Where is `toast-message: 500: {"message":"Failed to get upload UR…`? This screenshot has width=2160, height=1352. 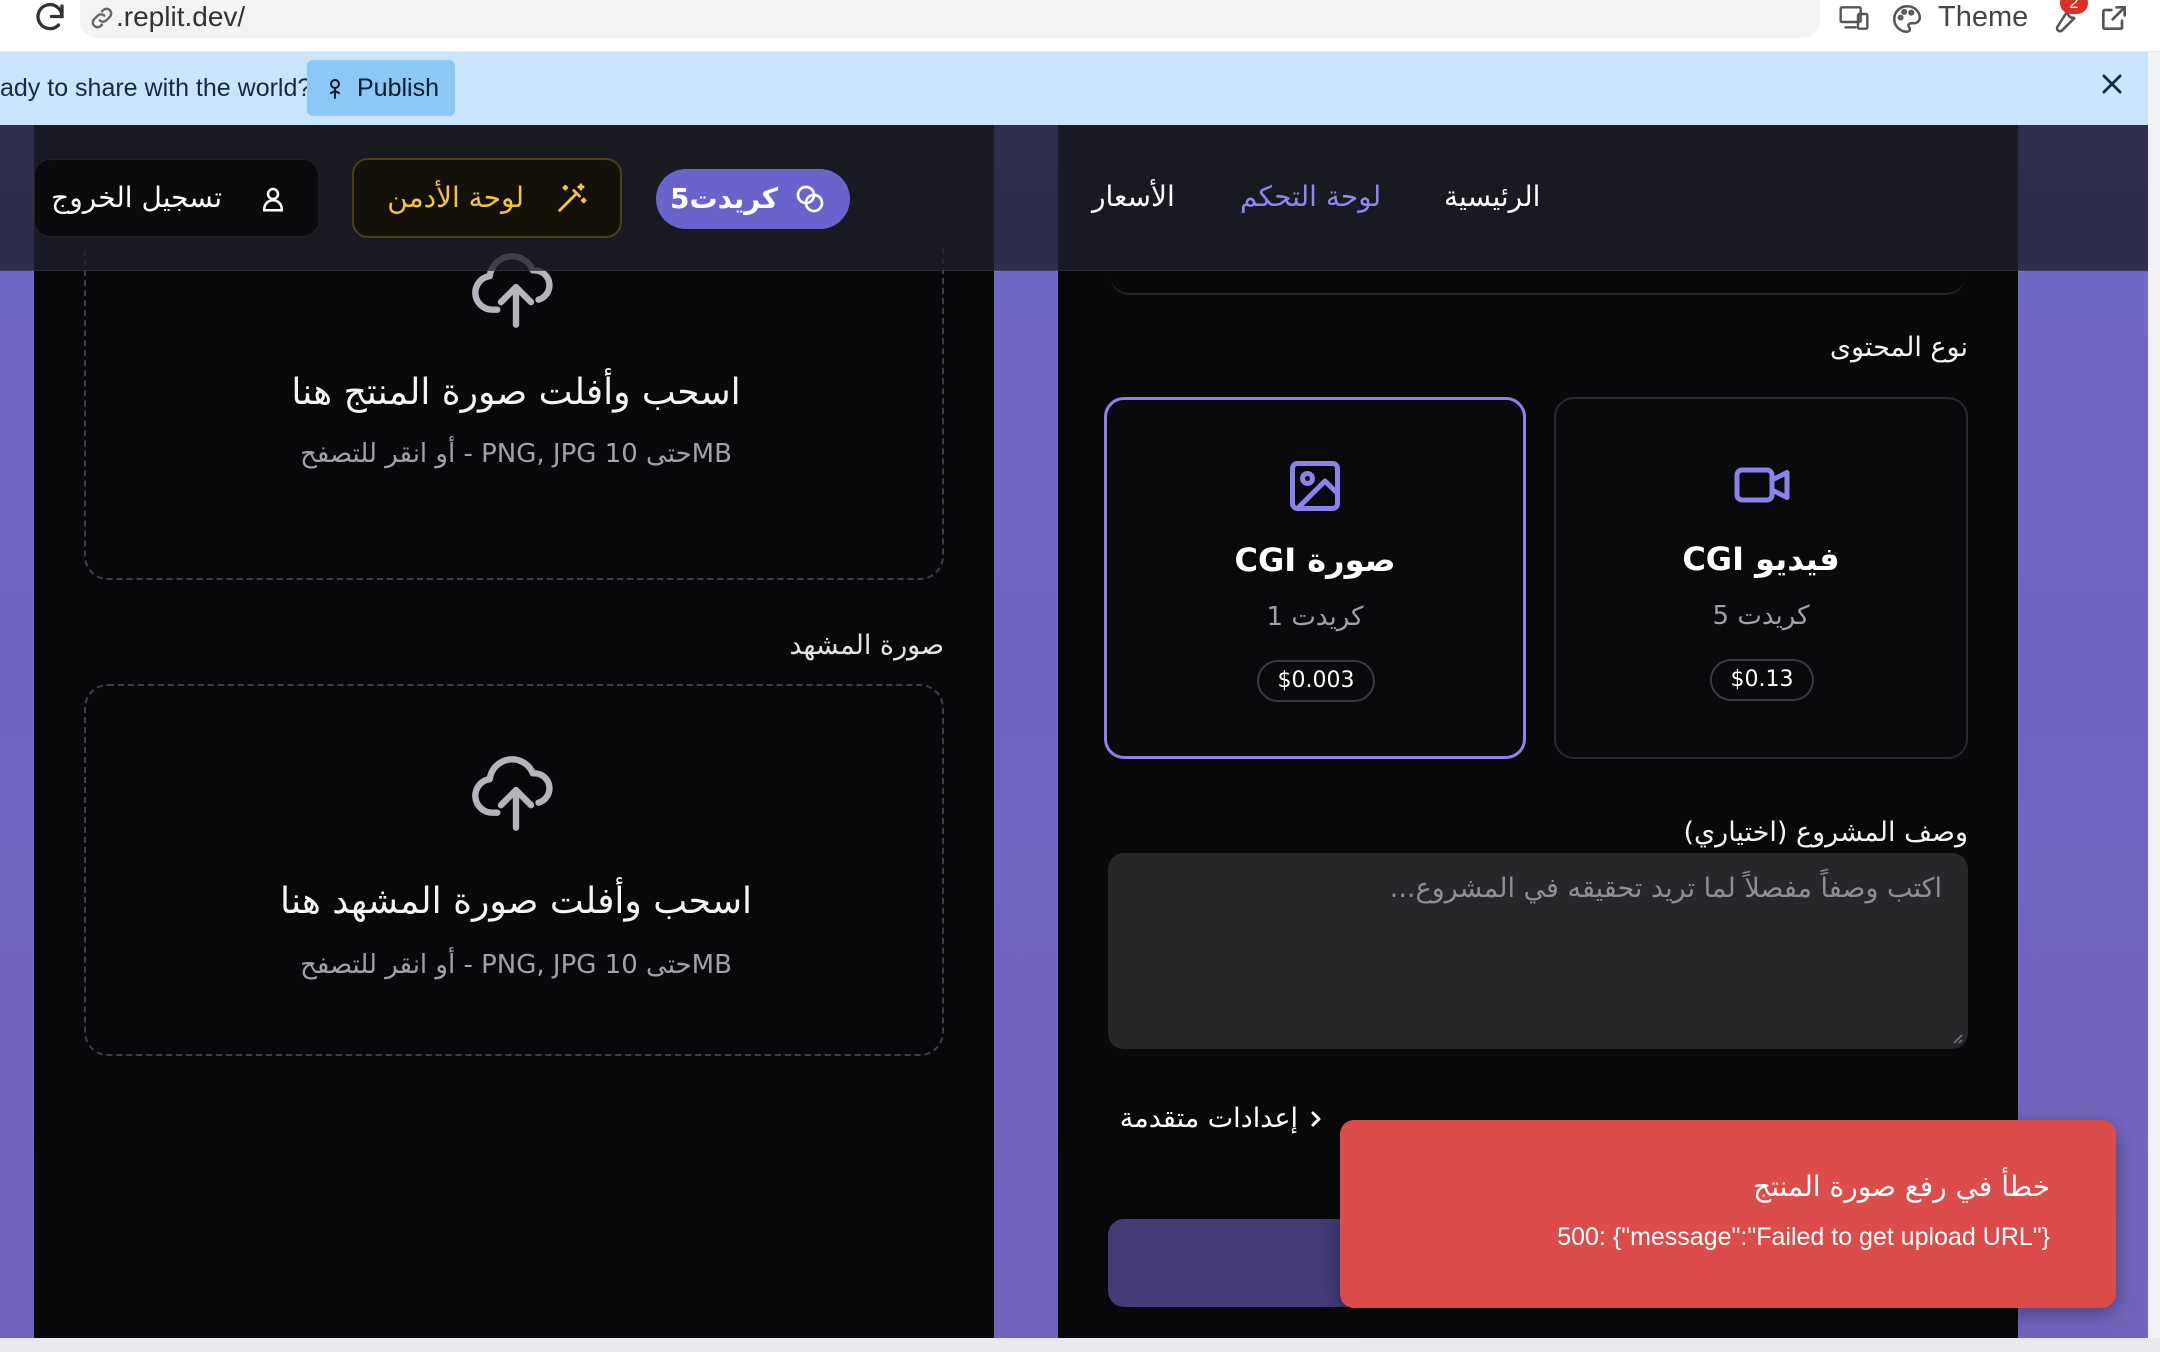
toast-message: 500: {"message":"Failed to get upload UR… is located at coordinates (1803, 1237).